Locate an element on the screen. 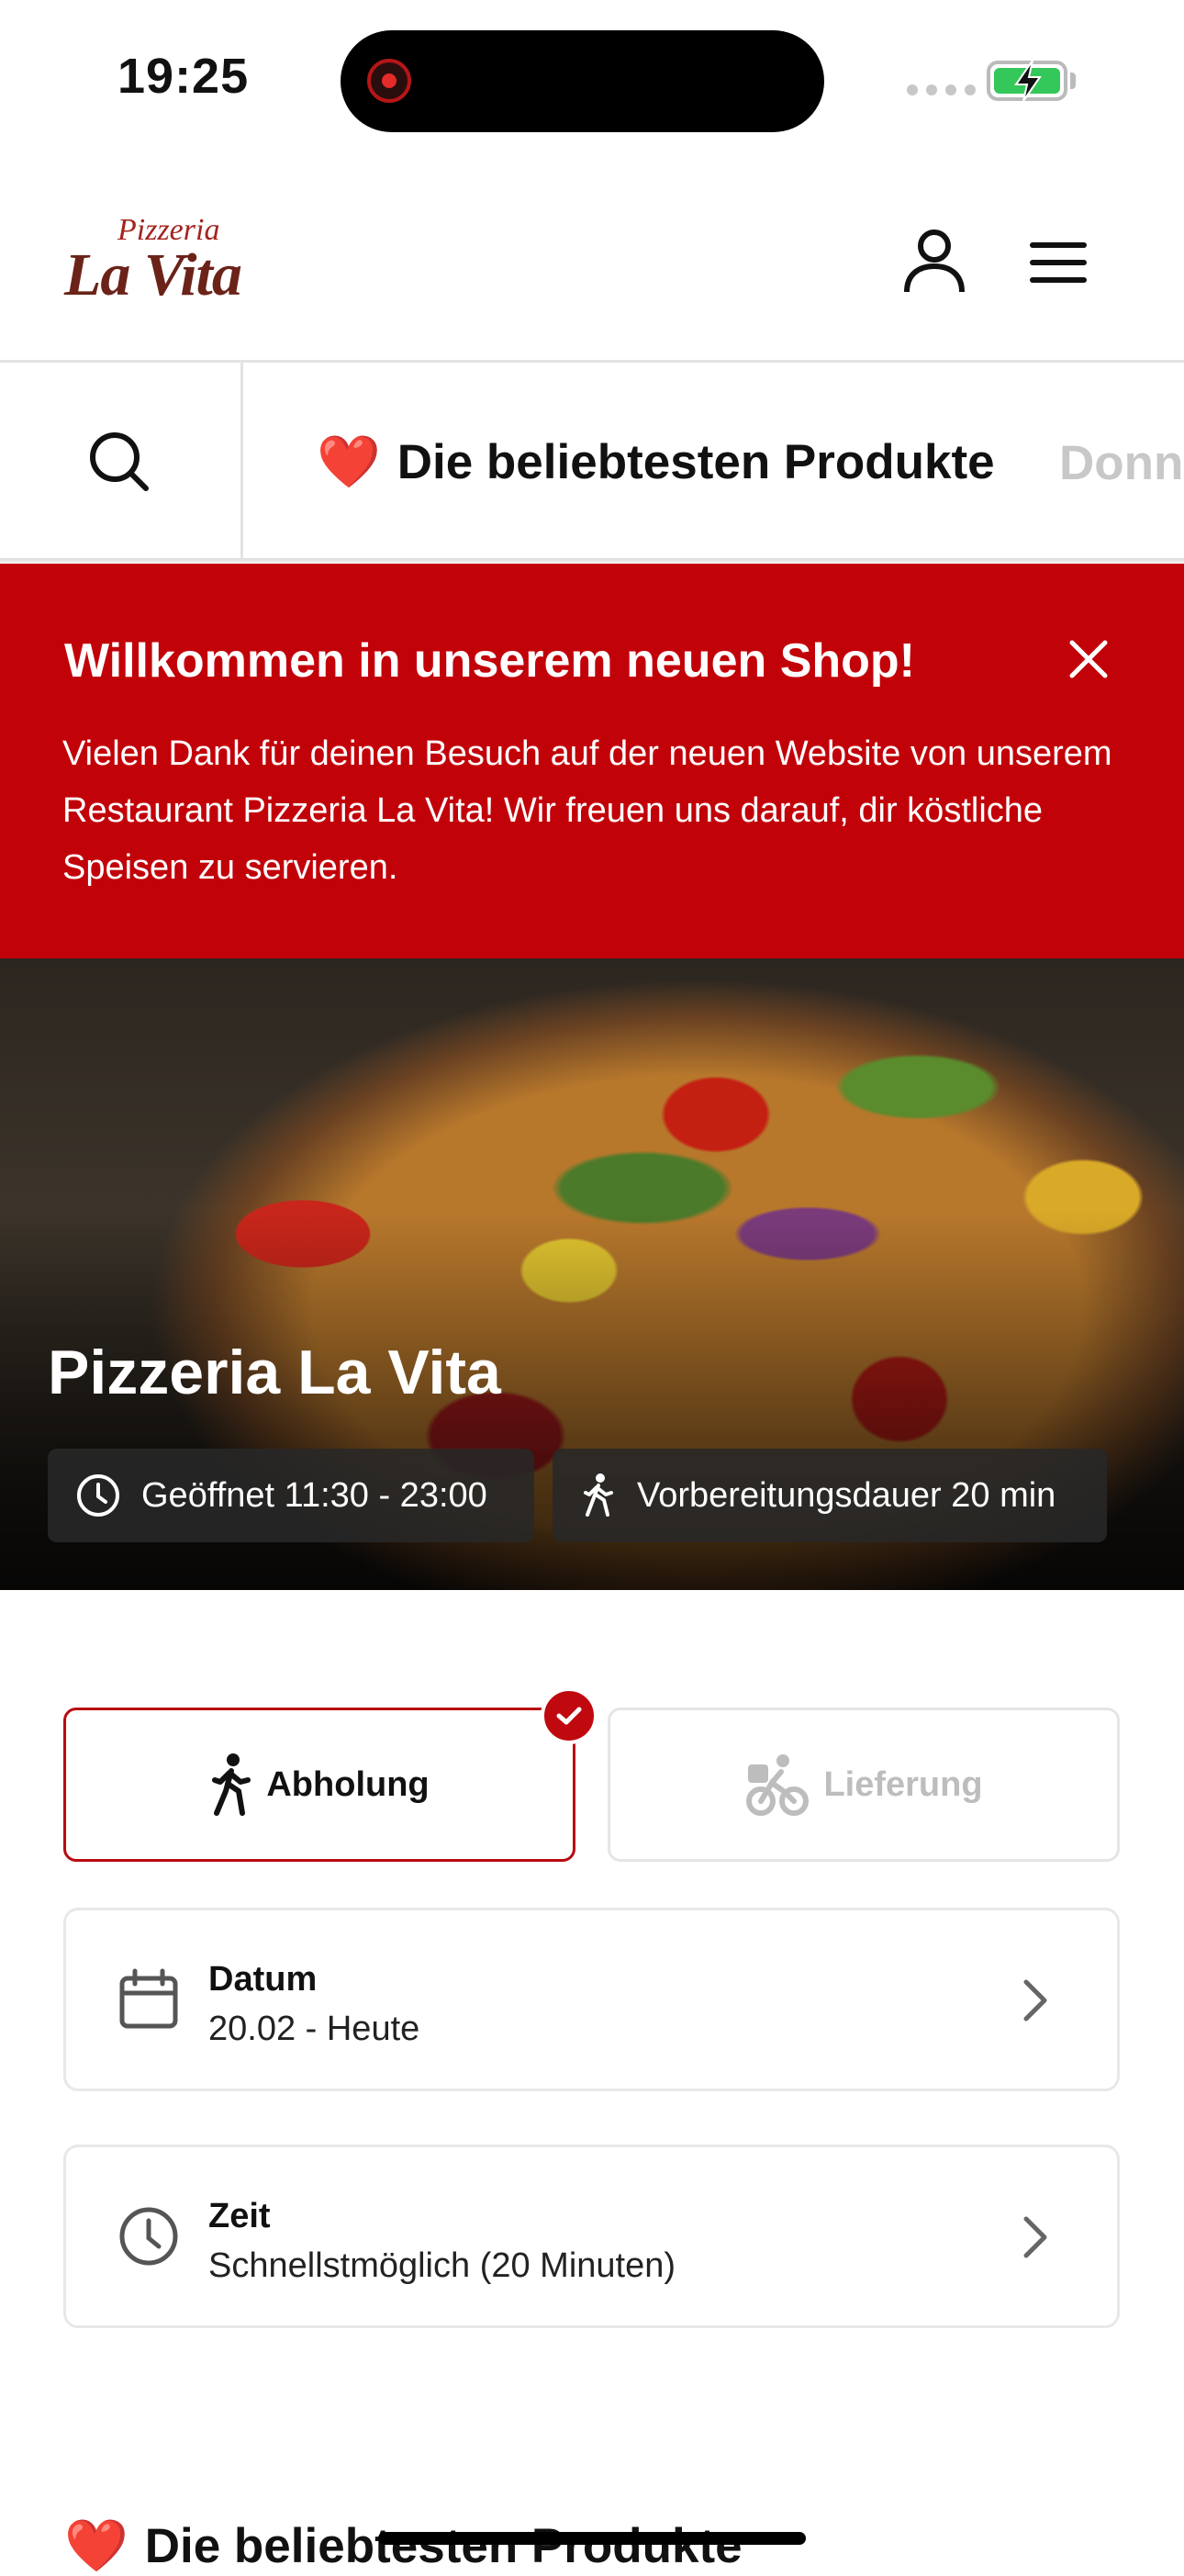  close-icon is located at coordinates (1088, 659).